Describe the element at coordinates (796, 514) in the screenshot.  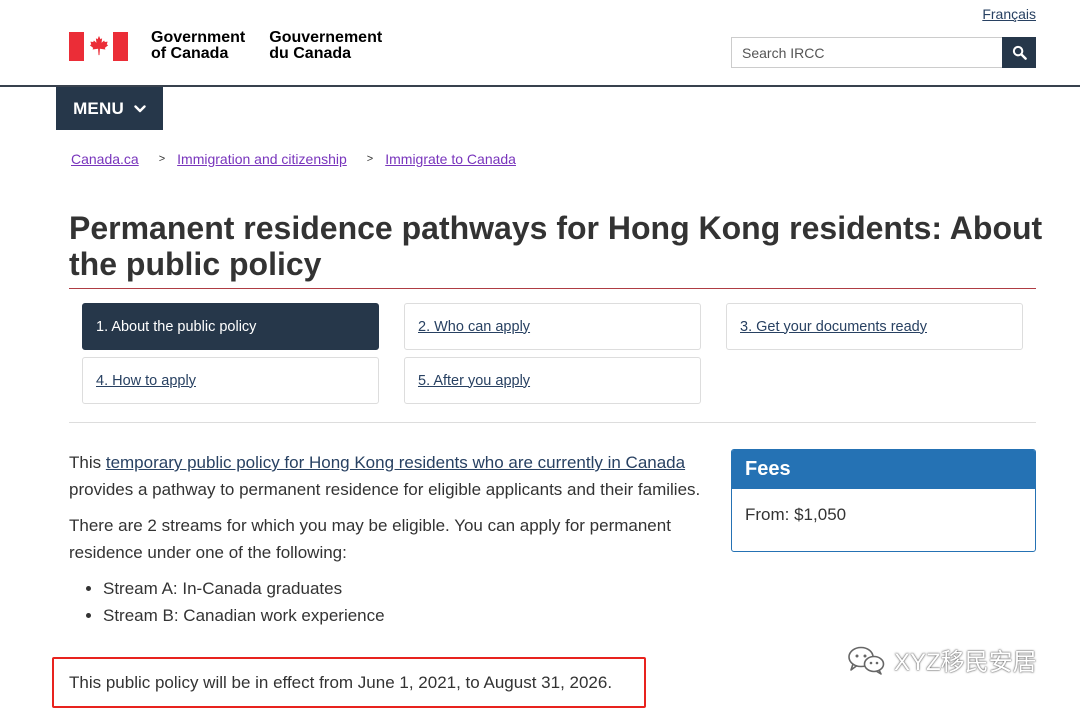
I see `fees-amount: From: $1,050` at that location.